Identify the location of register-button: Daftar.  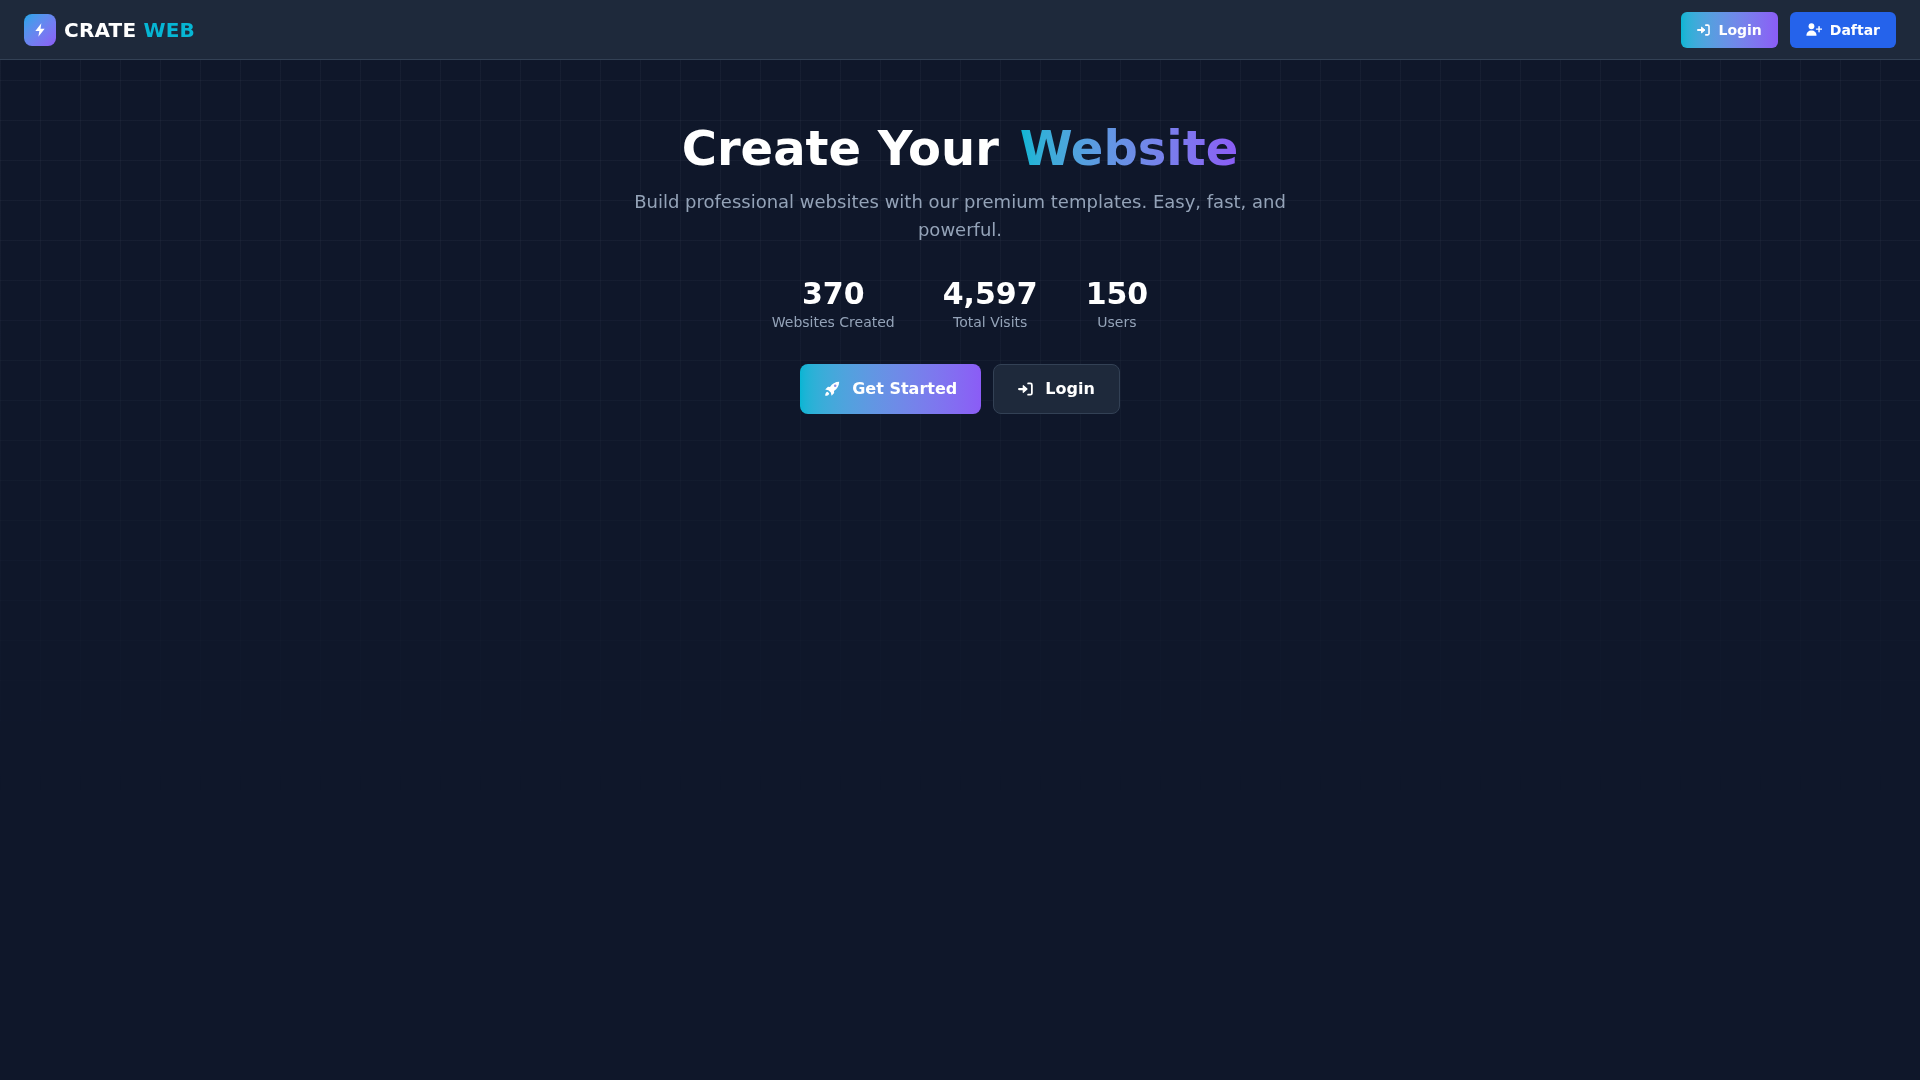
(1842, 29).